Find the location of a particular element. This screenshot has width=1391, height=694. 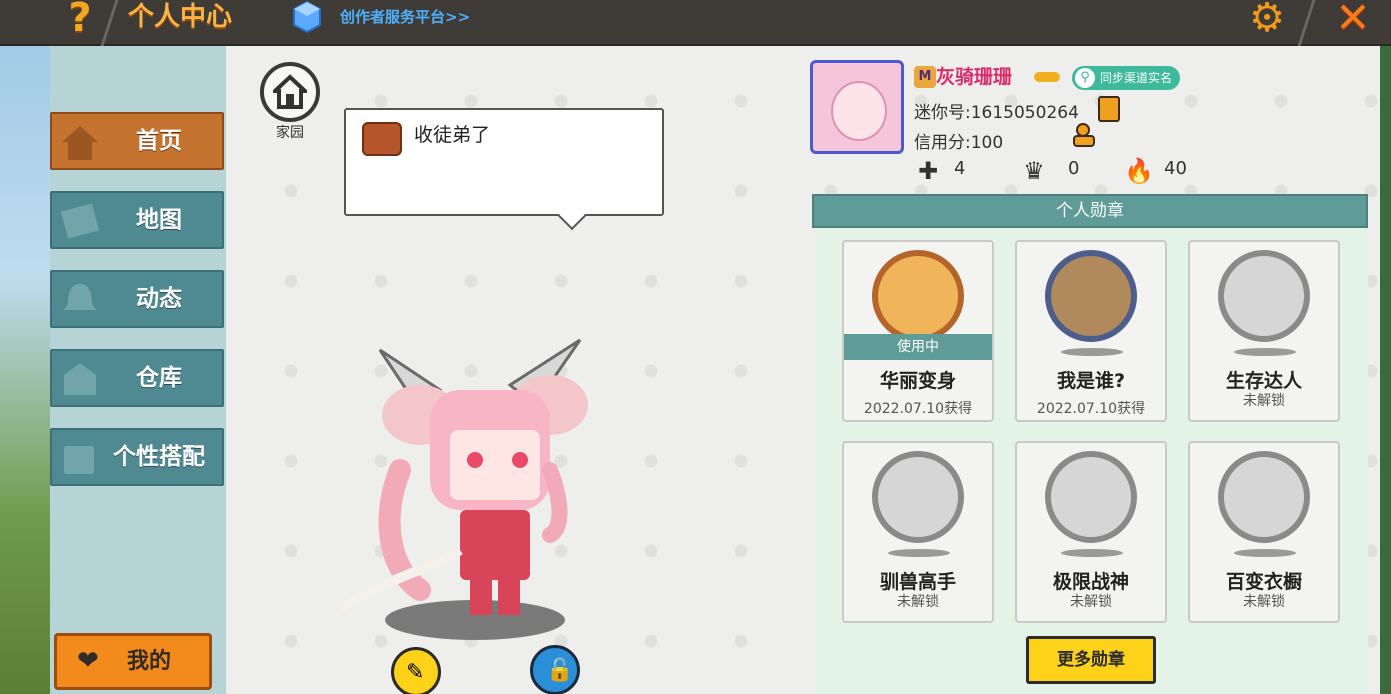

homestead-label: 家园 is located at coordinates (290, 133).